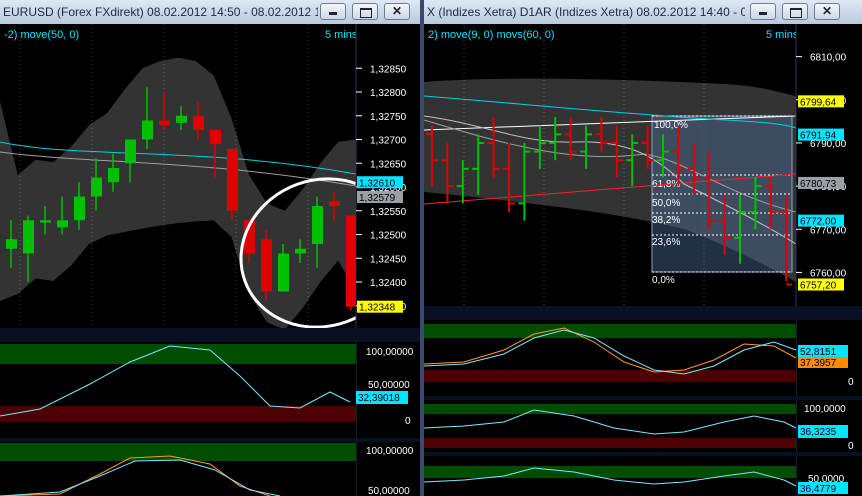  Describe the element at coordinates (390, 451) in the screenshot. I see `osc2-axis-100: 100,00000` at that location.